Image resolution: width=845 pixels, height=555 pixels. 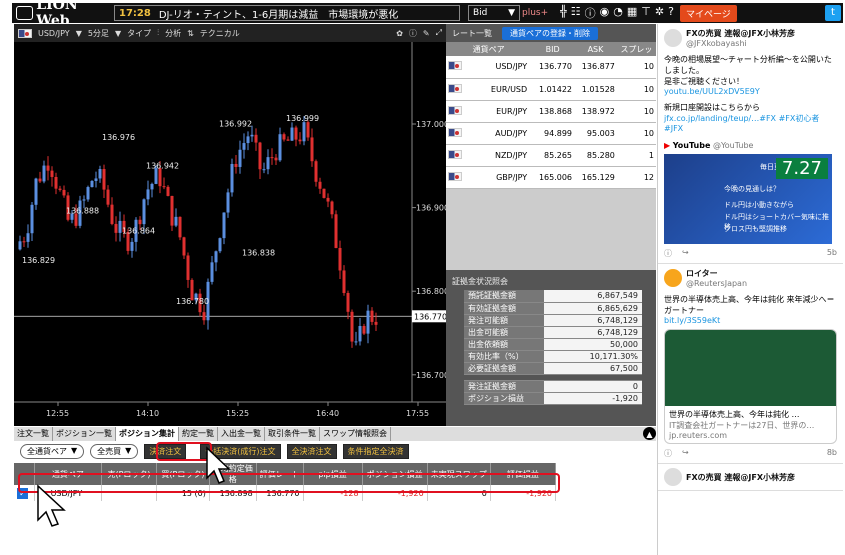 I want to click on conditional-settle-all-button: 条件指定全決済, so click(x=375, y=451).